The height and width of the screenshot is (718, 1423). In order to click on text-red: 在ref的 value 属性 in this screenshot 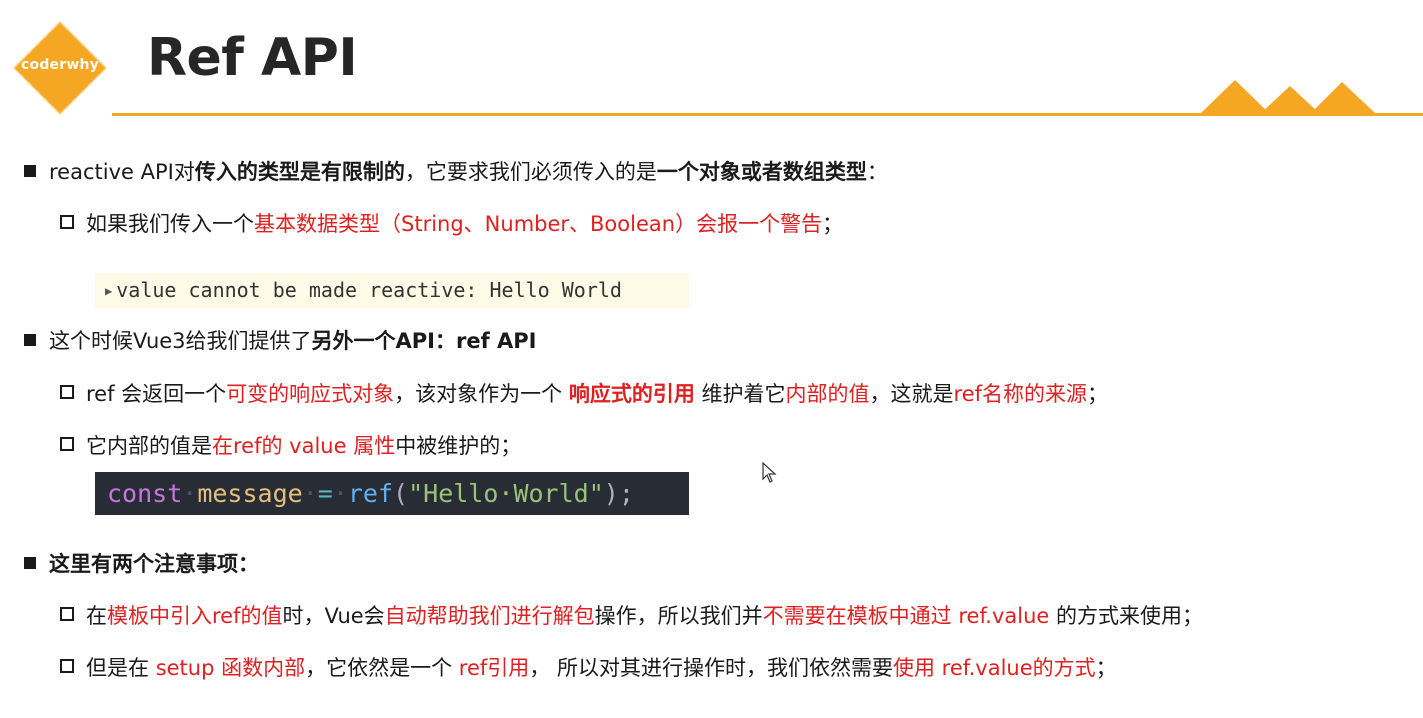, I will do `click(304, 446)`.